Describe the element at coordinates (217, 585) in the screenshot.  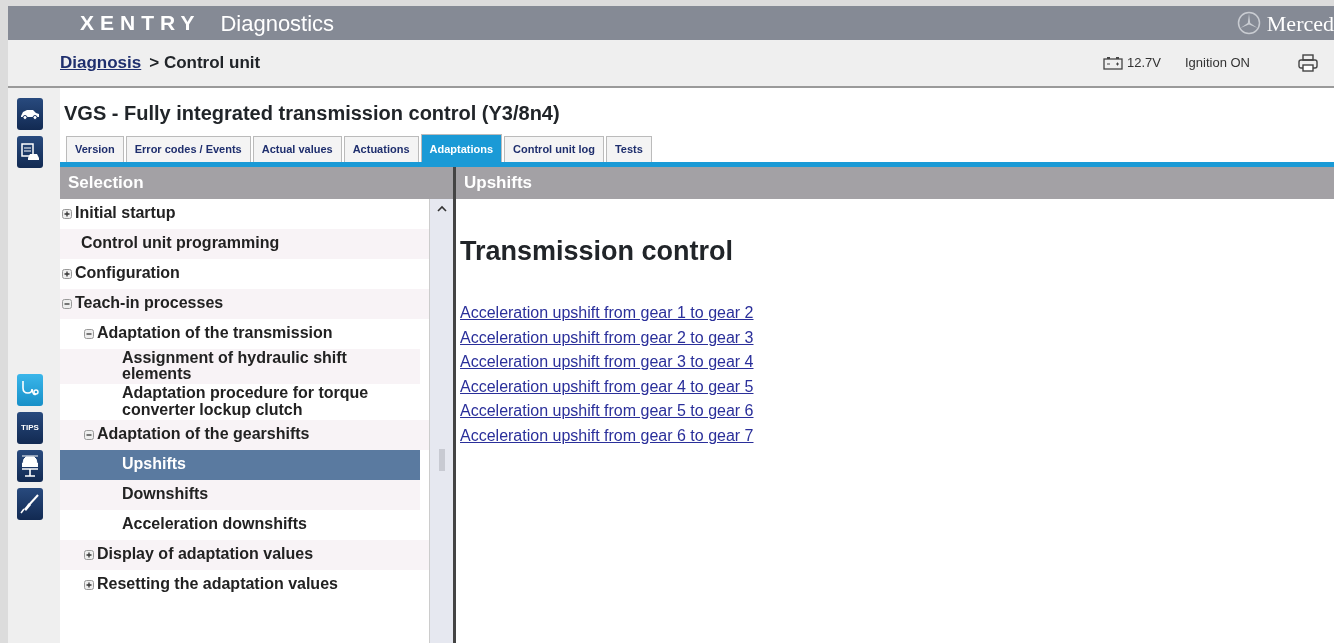
I see `tree-item-label: Resetting the adaptation values` at that location.